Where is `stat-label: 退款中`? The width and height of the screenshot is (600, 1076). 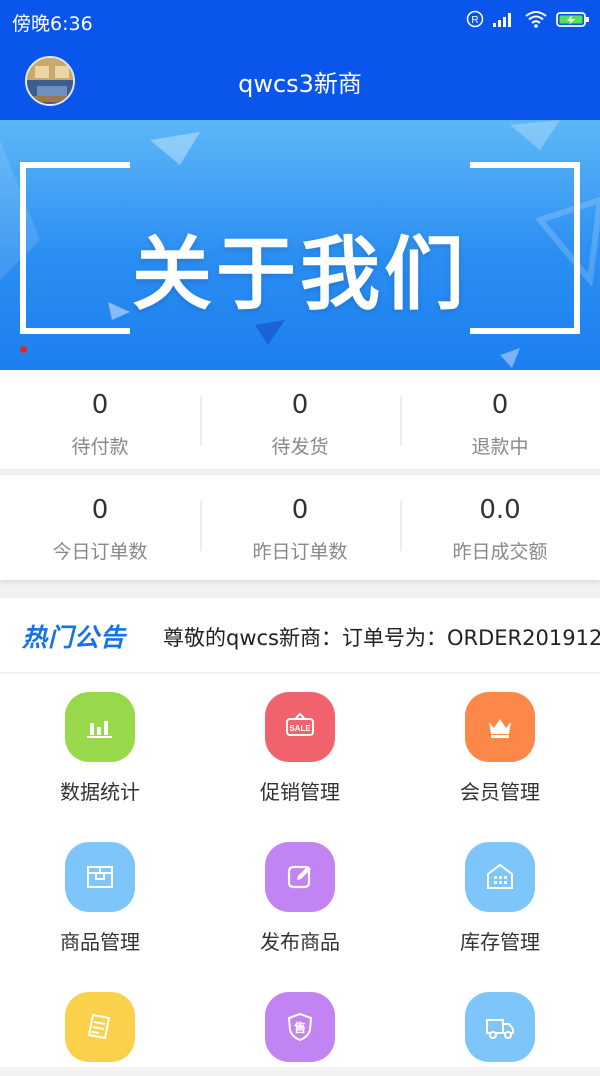
stat-label: 退款中 is located at coordinates (500, 447).